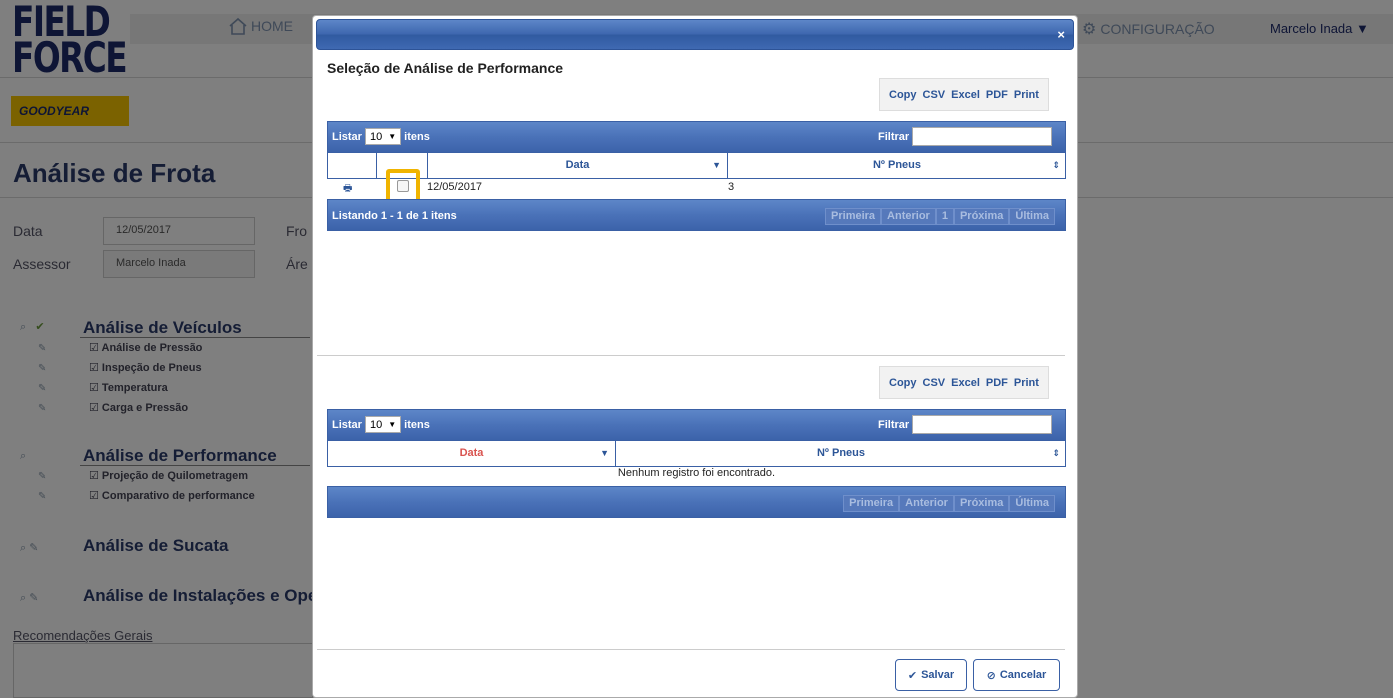 The image size is (1393, 698). I want to click on pagination: Primeira Anterior 1 Próxima Última, so click(940, 216).